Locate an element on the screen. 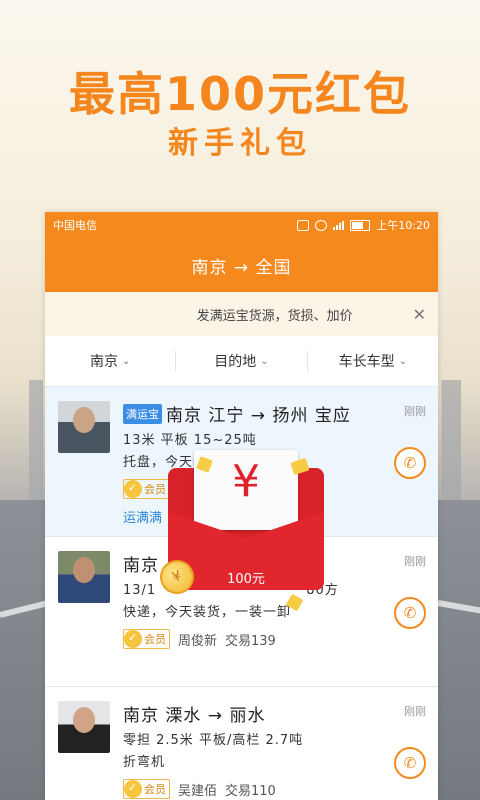 The height and width of the screenshot is (800, 480). carrier-label: 中国电信 is located at coordinates (75, 225).